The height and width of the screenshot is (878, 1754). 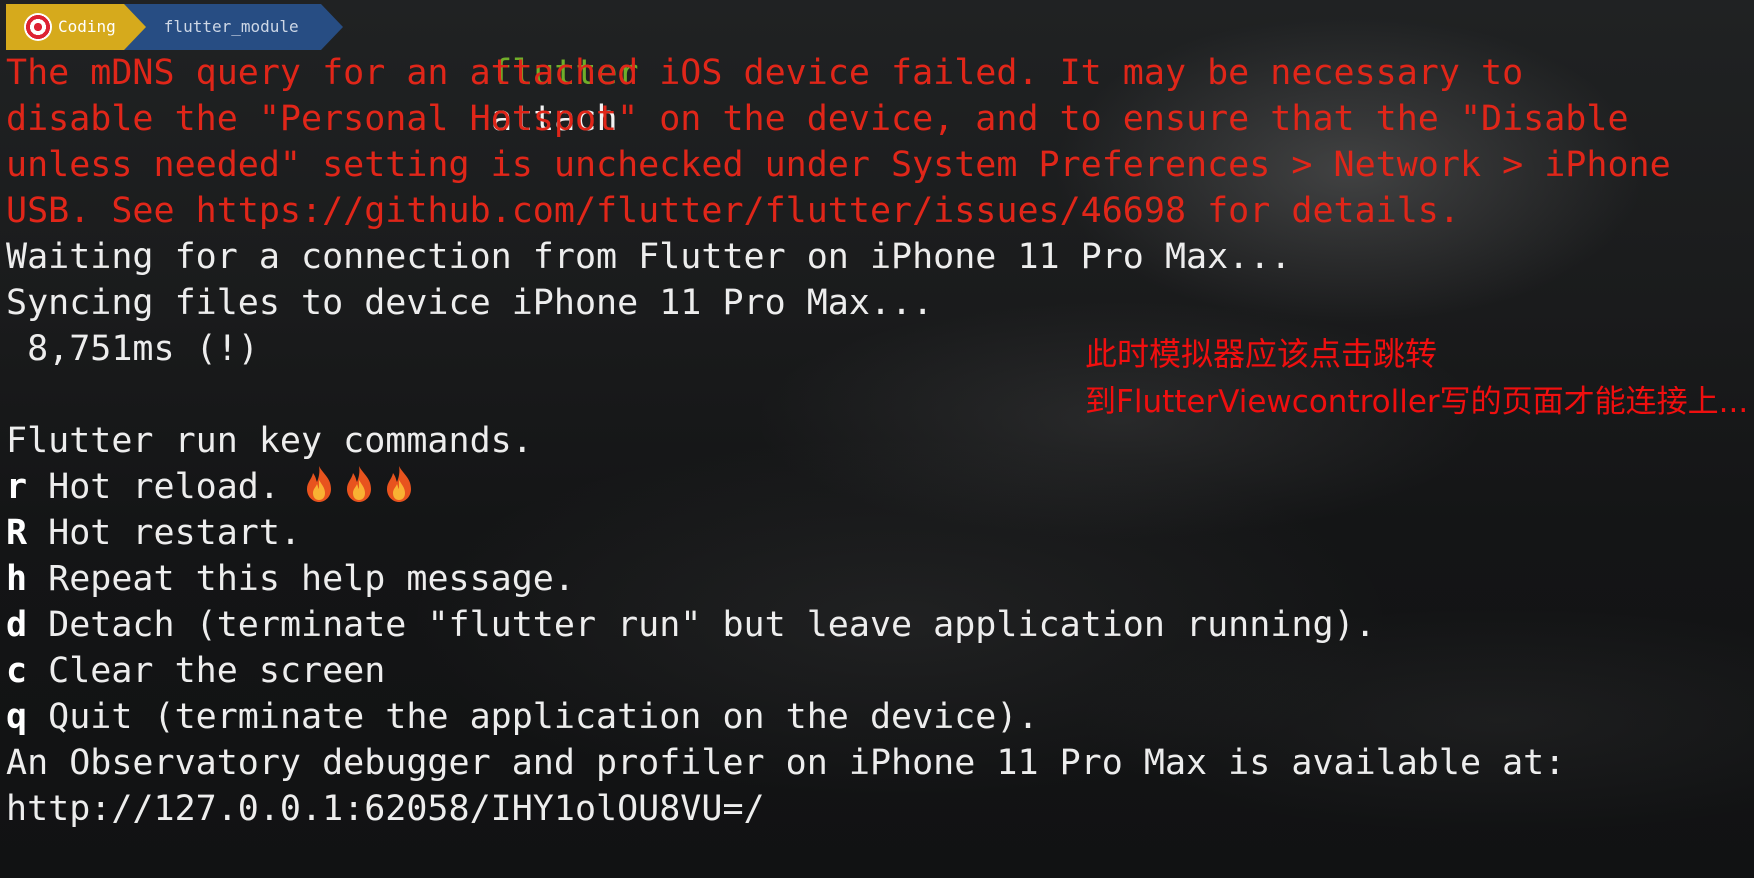 I want to click on prompt-directory-label: flutter_module, so click(x=231, y=26).